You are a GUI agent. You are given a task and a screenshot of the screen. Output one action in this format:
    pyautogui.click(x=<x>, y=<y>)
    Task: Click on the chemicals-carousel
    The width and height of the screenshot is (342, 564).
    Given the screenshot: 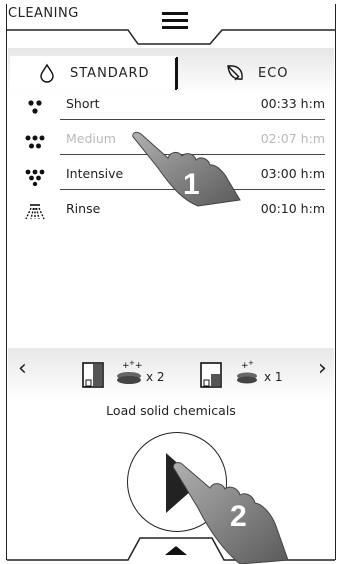 What is the action you would take?
    pyautogui.click(x=171, y=374)
    